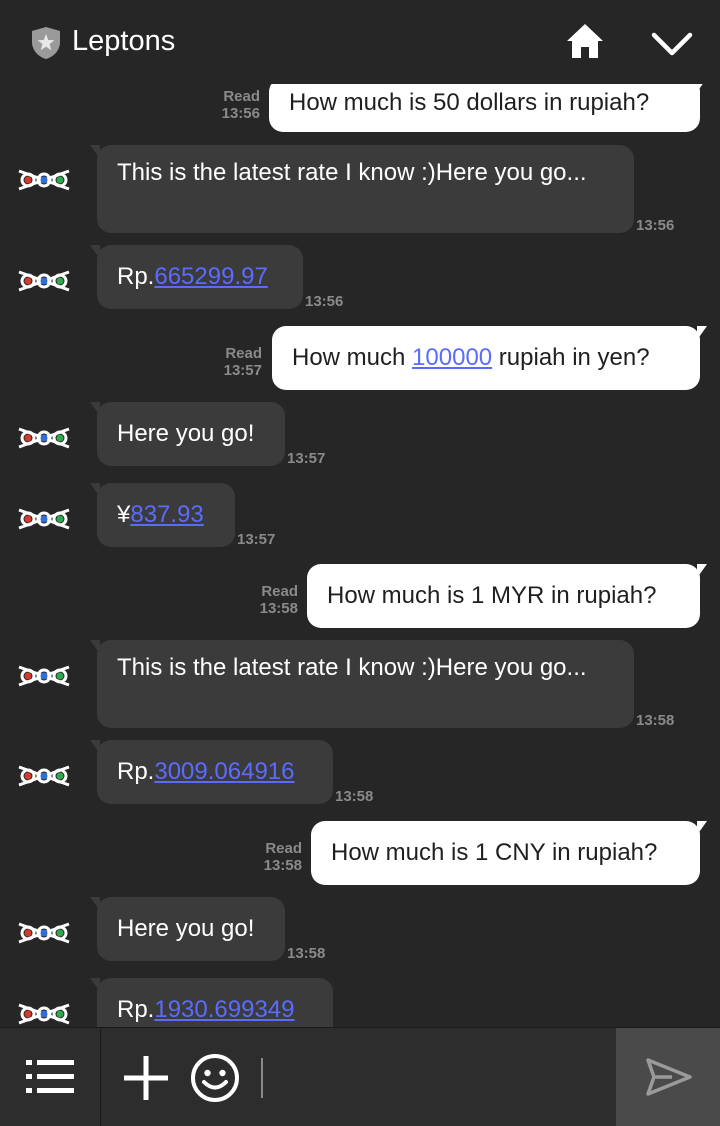 Image resolution: width=720 pixels, height=1126 pixels. Describe the element at coordinates (452, 357) in the screenshot. I see `amount-link: 100000` at that location.